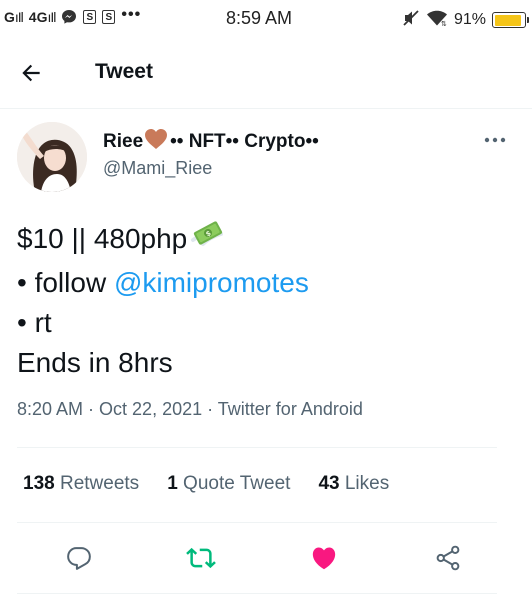  I want to click on retweet-button, so click(201, 558).